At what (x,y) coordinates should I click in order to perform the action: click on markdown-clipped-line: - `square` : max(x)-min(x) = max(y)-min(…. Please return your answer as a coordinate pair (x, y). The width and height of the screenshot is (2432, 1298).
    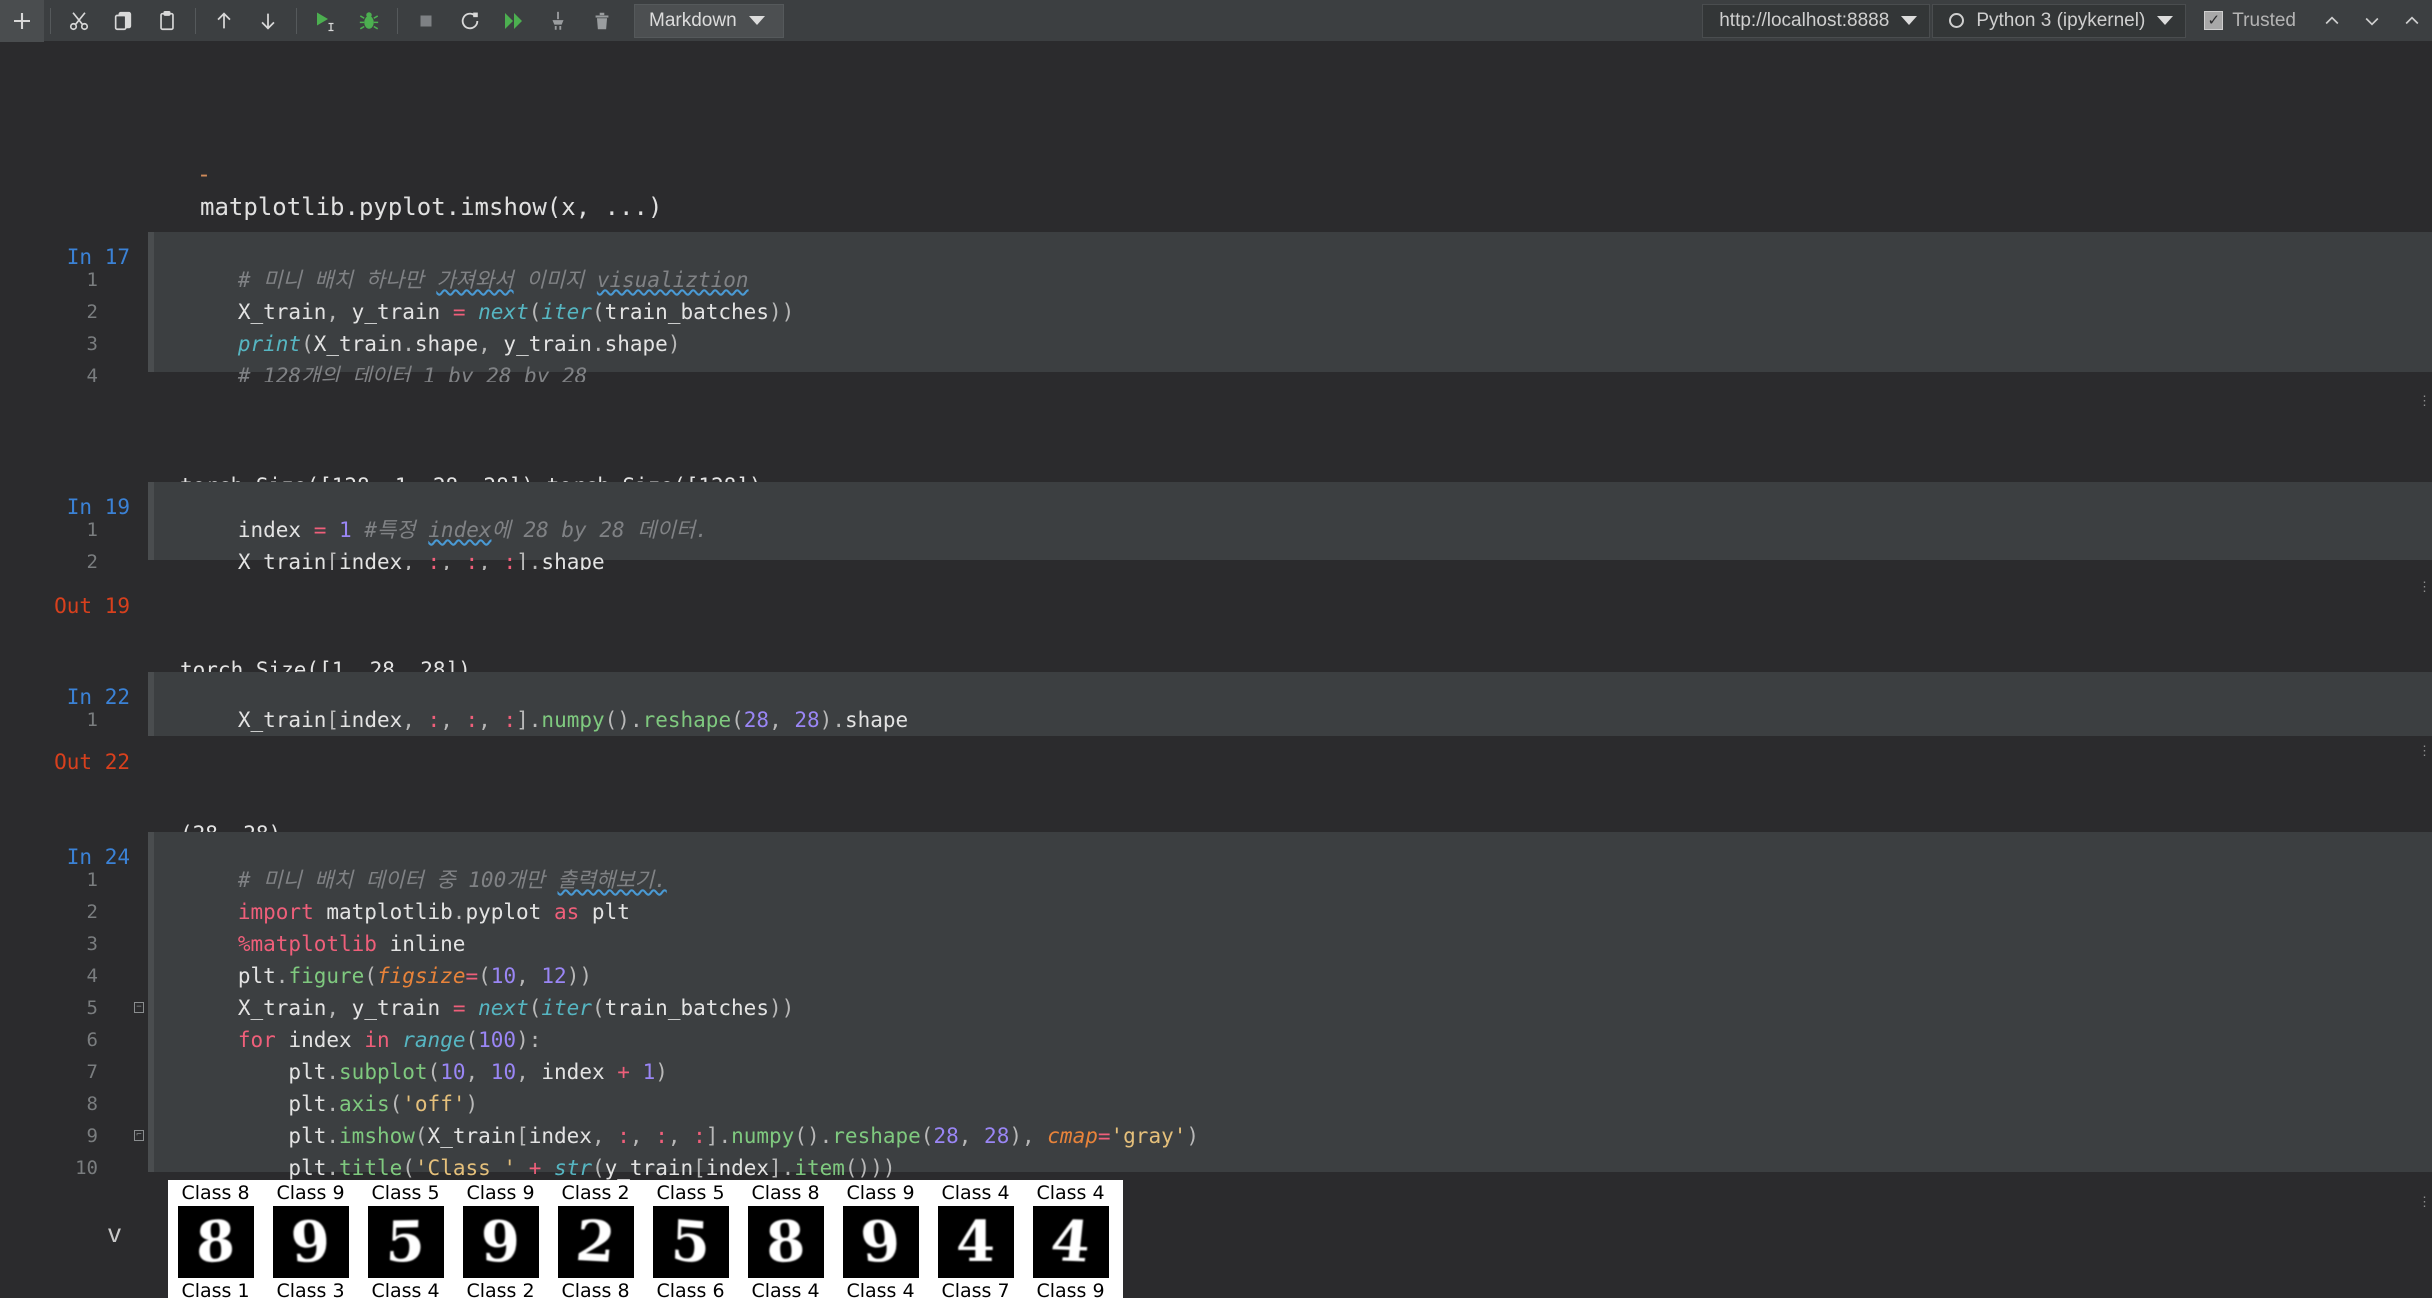
    Looking at the image, I should click on (1216, 43).